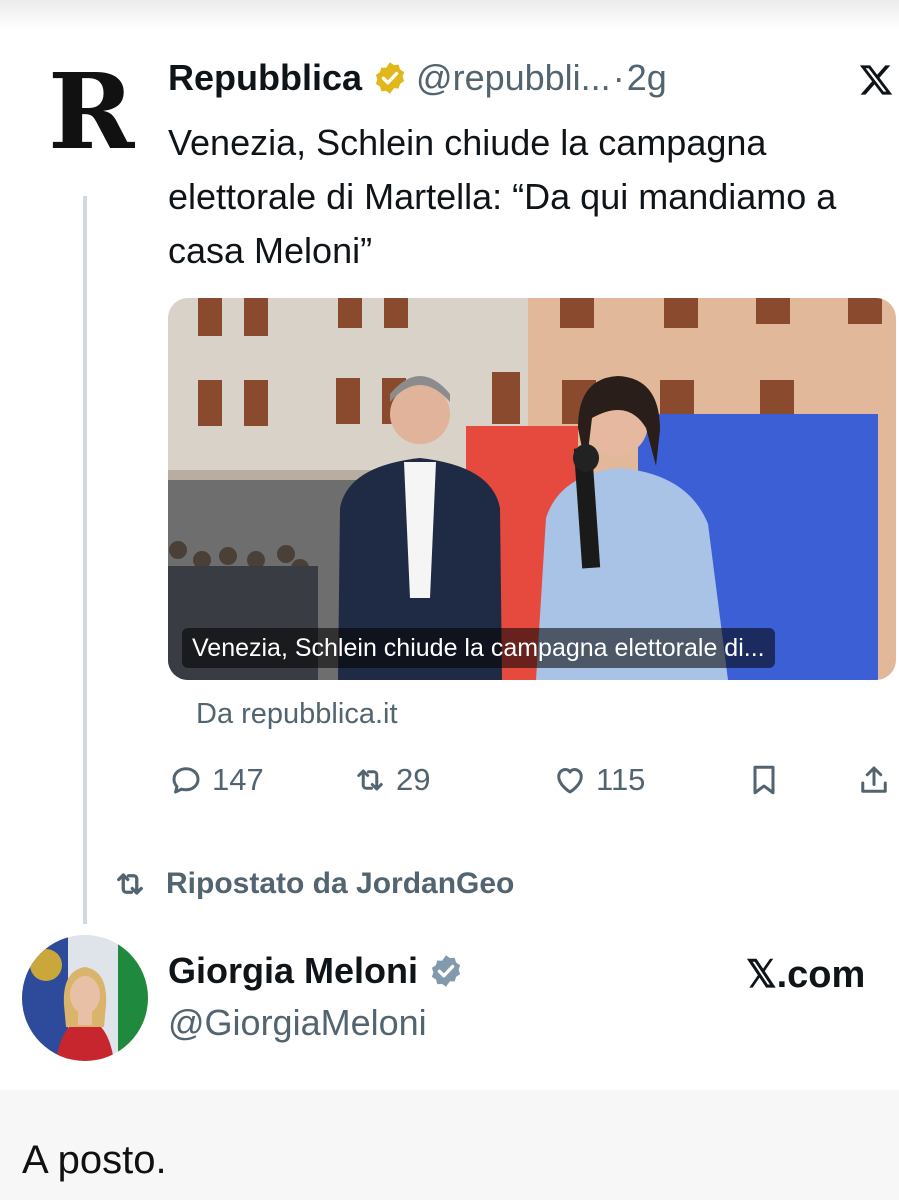 The width and height of the screenshot is (899, 1200). Describe the element at coordinates (297, 1023) in the screenshot. I see `quoted-handle: @GiorgiaMeloni` at that location.